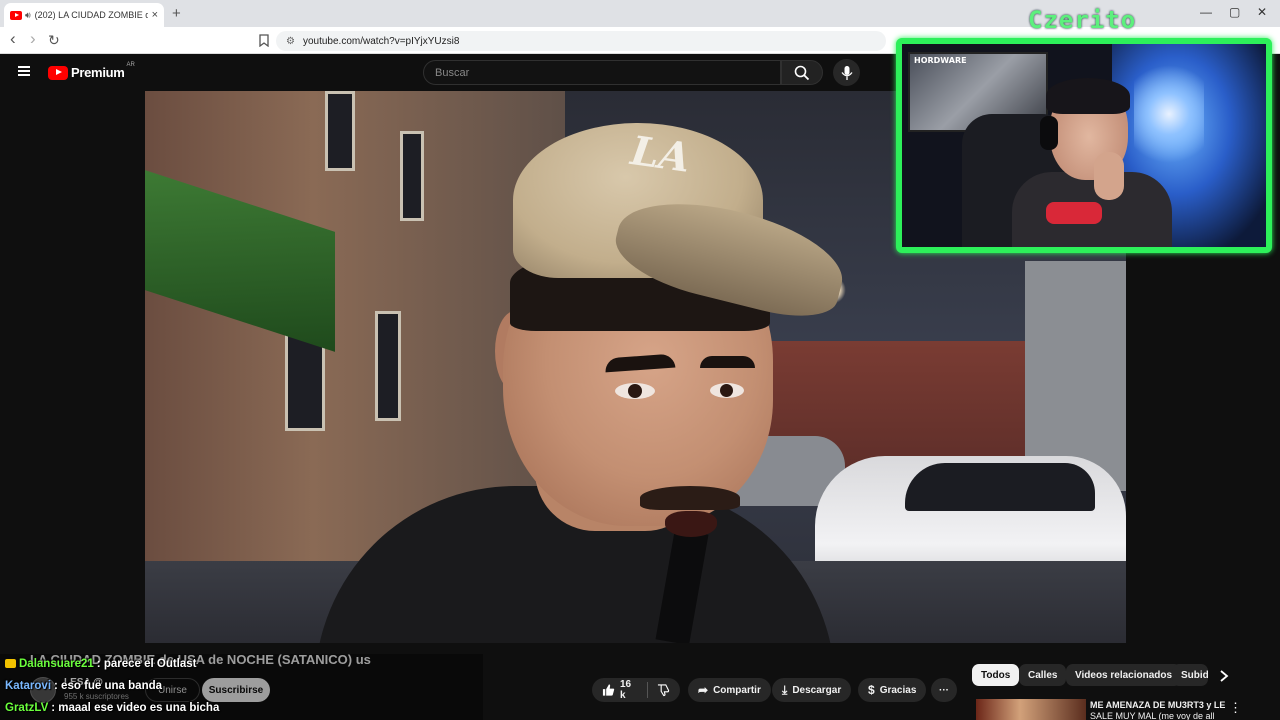 This screenshot has height=720, width=1280. Describe the element at coordinates (1235, 708) in the screenshot. I see `more-vert-icon: ⋮` at that location.